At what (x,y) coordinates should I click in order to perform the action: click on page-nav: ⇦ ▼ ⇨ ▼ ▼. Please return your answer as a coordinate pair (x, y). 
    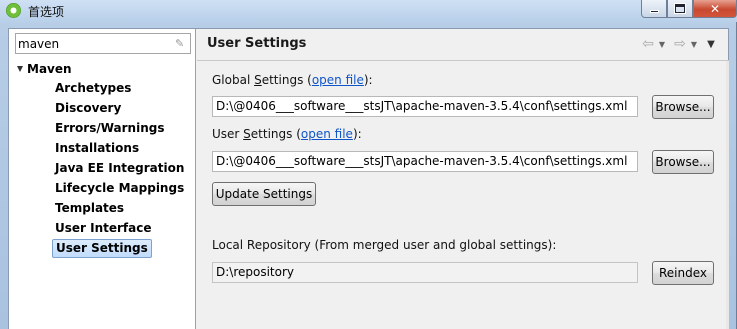
    Looking at the image, I should click on (679, 44).